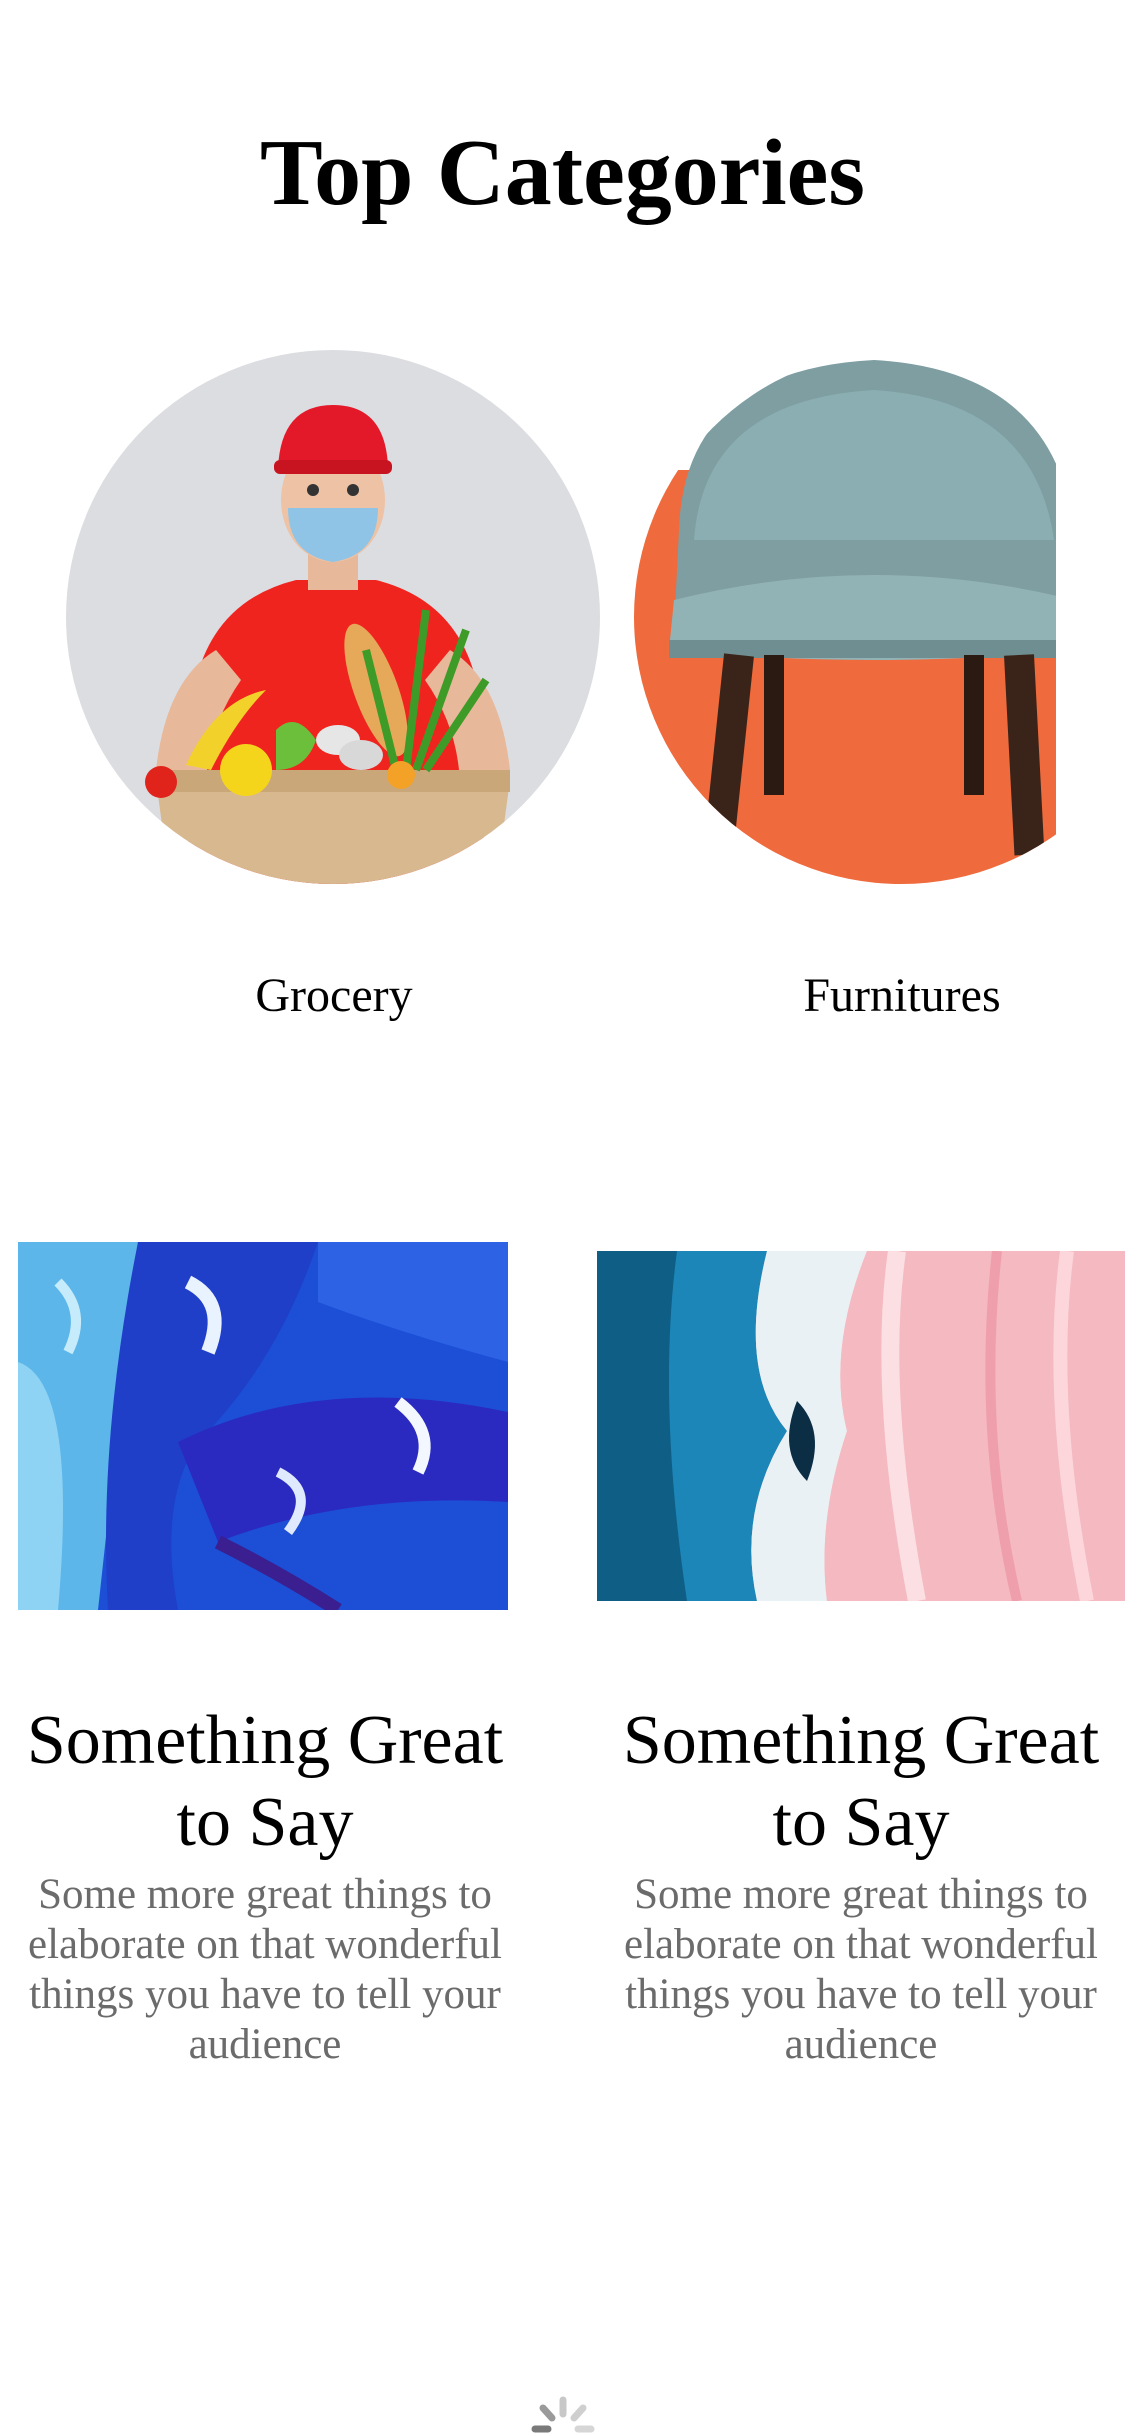  What do you see at coordinates (334, 996) in the screenshot?
I see `category-label-grocery: Grocery` at bounding box center [334, 996].